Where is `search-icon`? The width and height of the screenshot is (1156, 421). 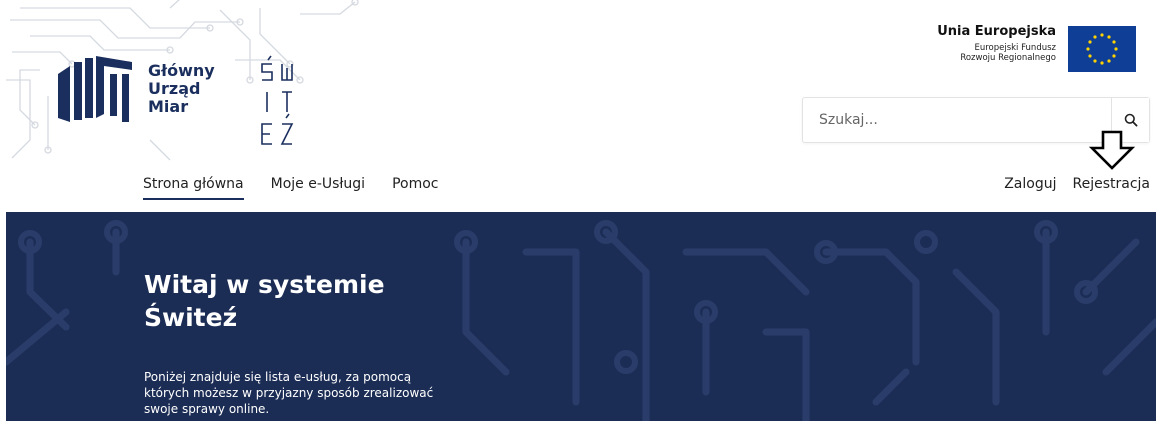 search-icon is located at coordinates (1130, 120).